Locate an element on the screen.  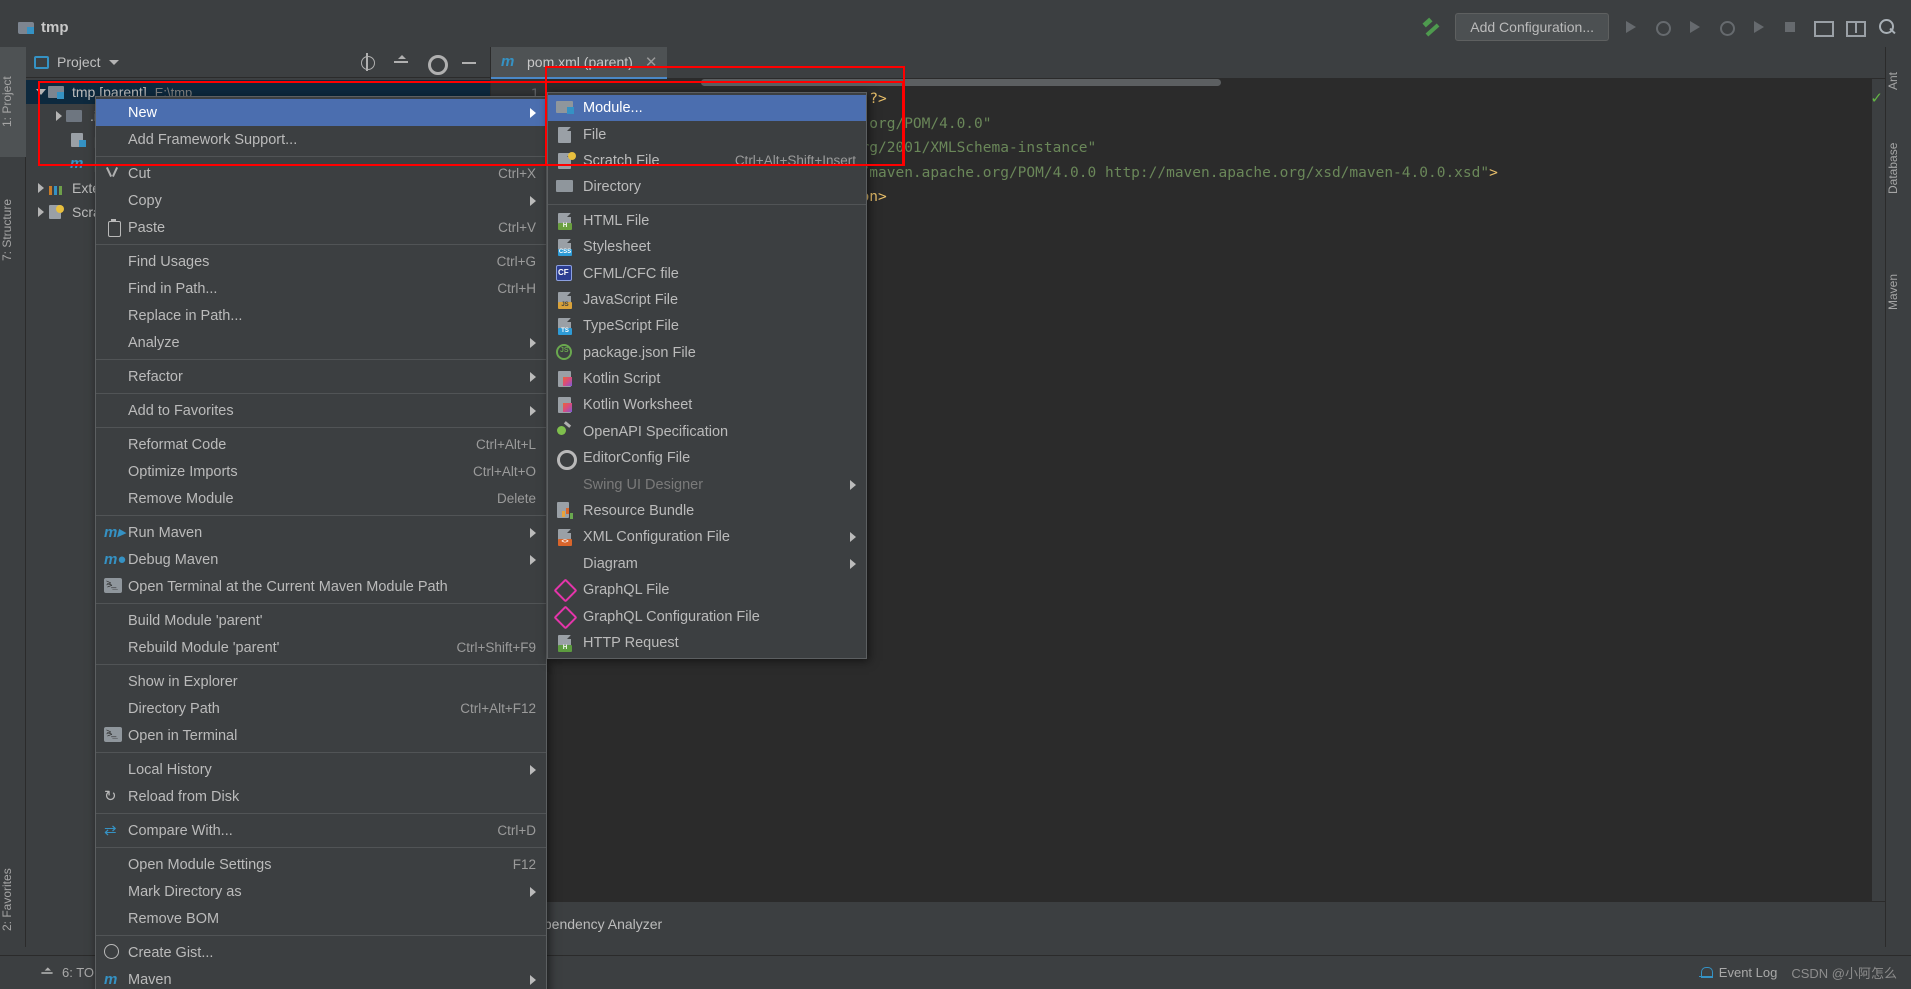
new-submenu-item: Scratch File Ctrl+Alt+Shift+Insert is located at coordinates (707, 161).